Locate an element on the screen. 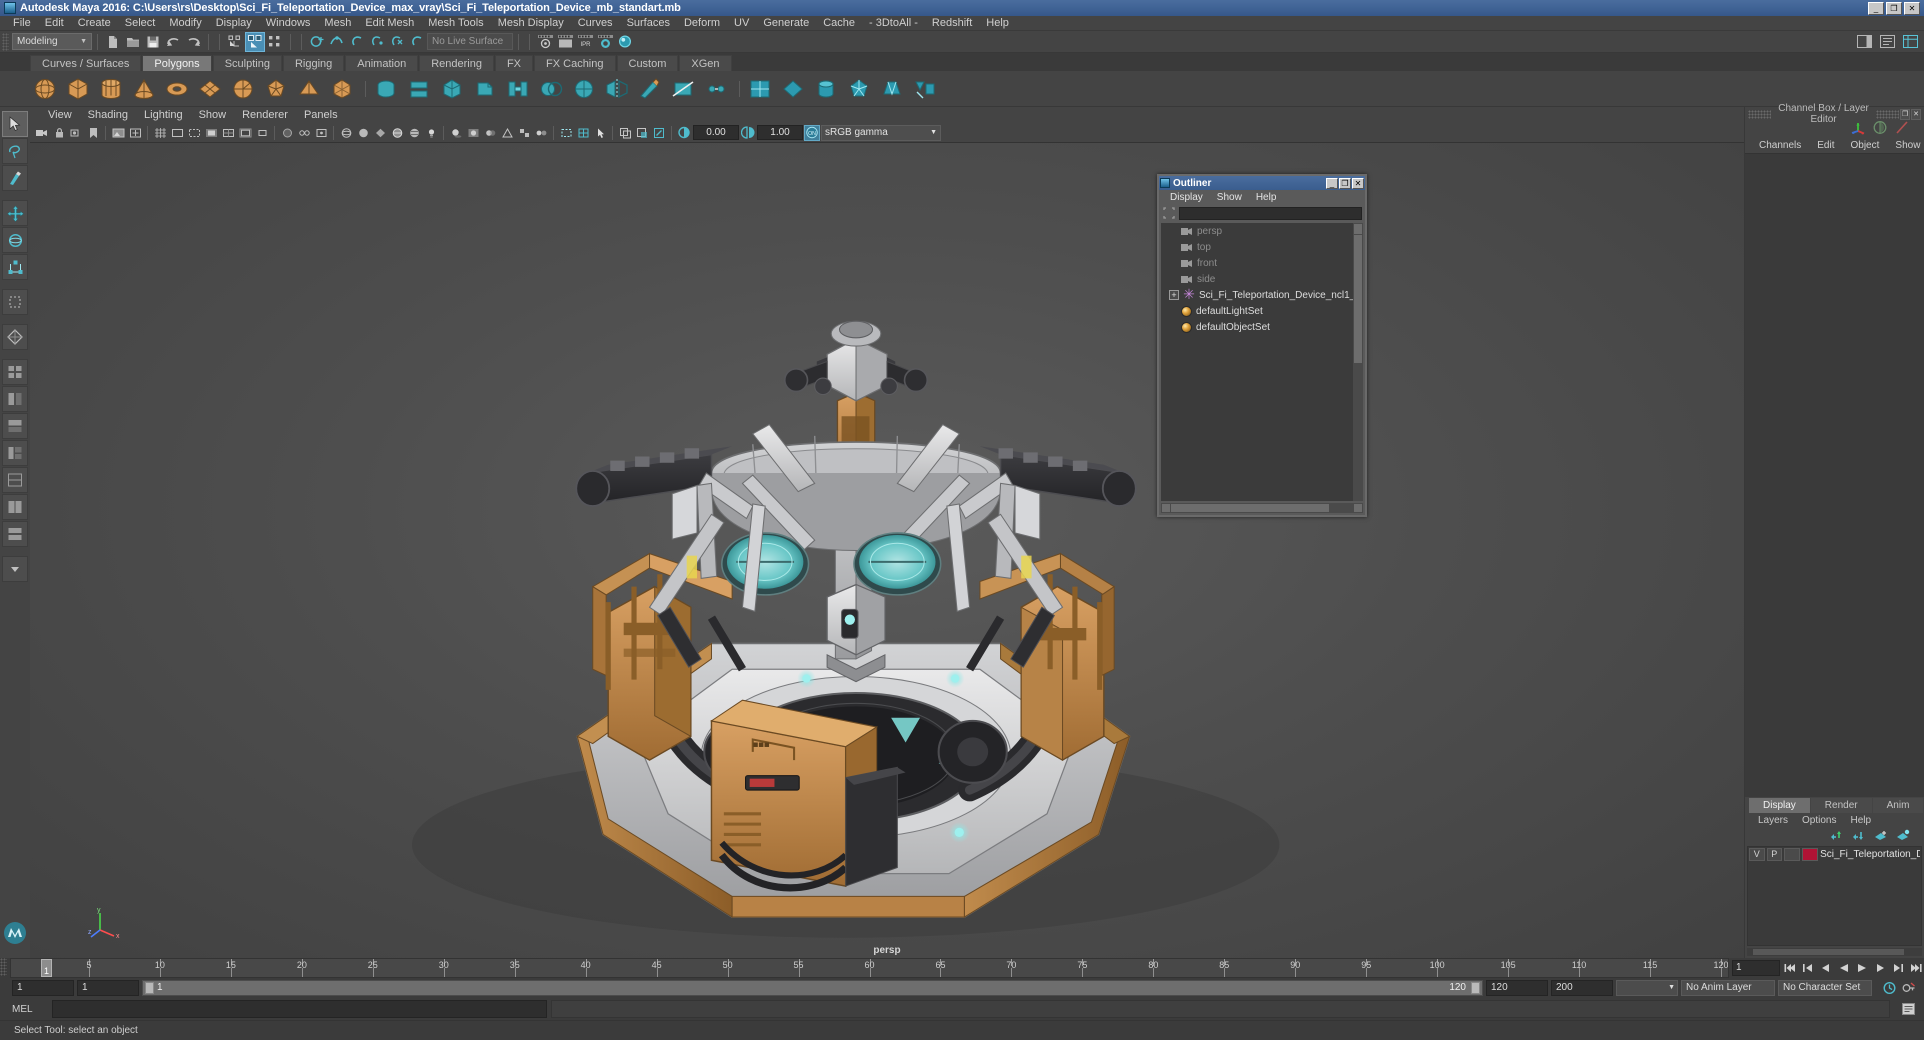  expand-toggle-icon: + is located at coordinates (1174, 295).